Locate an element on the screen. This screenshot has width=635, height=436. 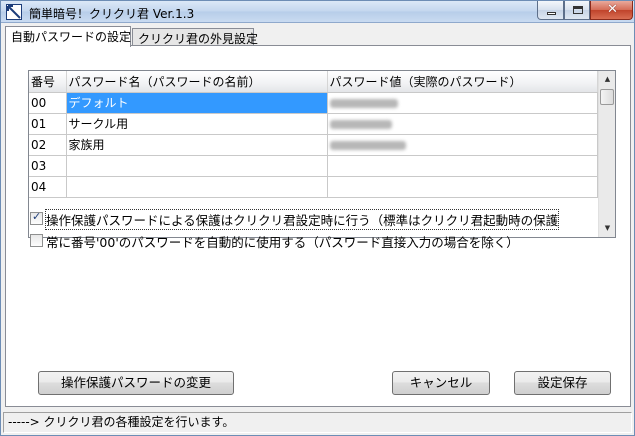
table-row: 00 デフォルト is located at coordinates (313, 103).